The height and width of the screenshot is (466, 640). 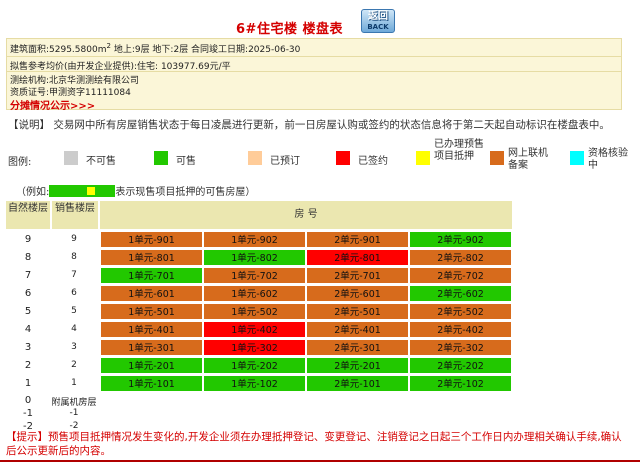 What do you see at coordinates (75, 215) in the screenshot?
I see `header-sales-floor: 销售楼层` at bounding box center [75, 215].